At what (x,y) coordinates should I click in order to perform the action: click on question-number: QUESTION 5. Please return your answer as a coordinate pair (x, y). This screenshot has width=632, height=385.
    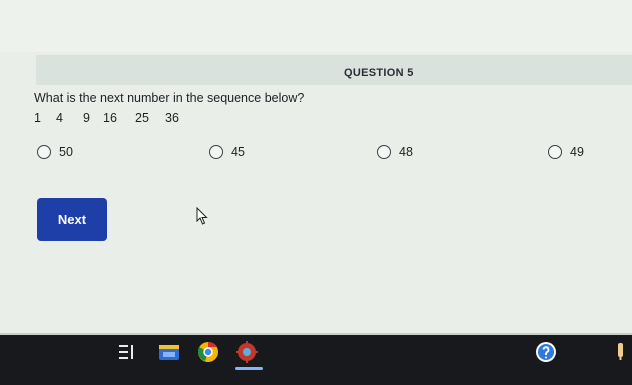
    Looking at the image, I should click on (379, 73).